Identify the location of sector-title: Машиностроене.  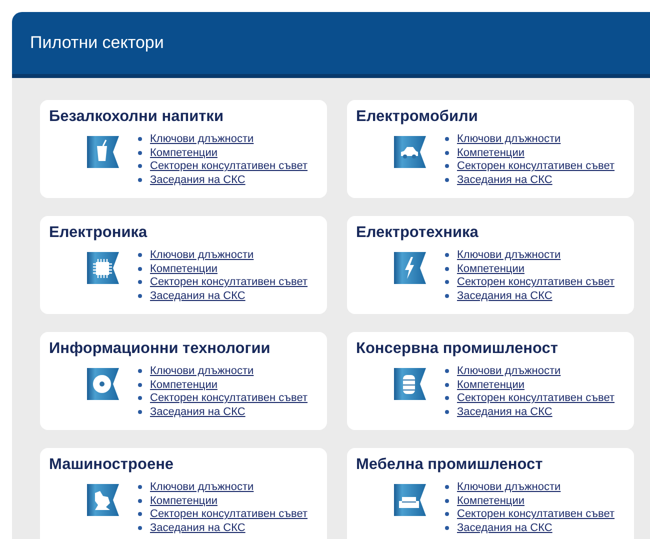
(111, 465).